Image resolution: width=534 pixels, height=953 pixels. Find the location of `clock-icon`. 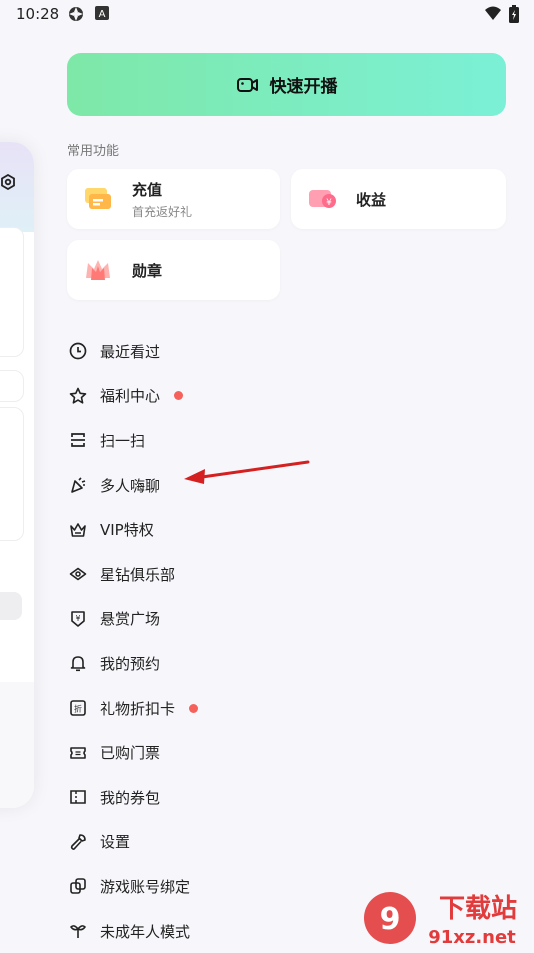

clock-icon is located at coordinates (78, 351).